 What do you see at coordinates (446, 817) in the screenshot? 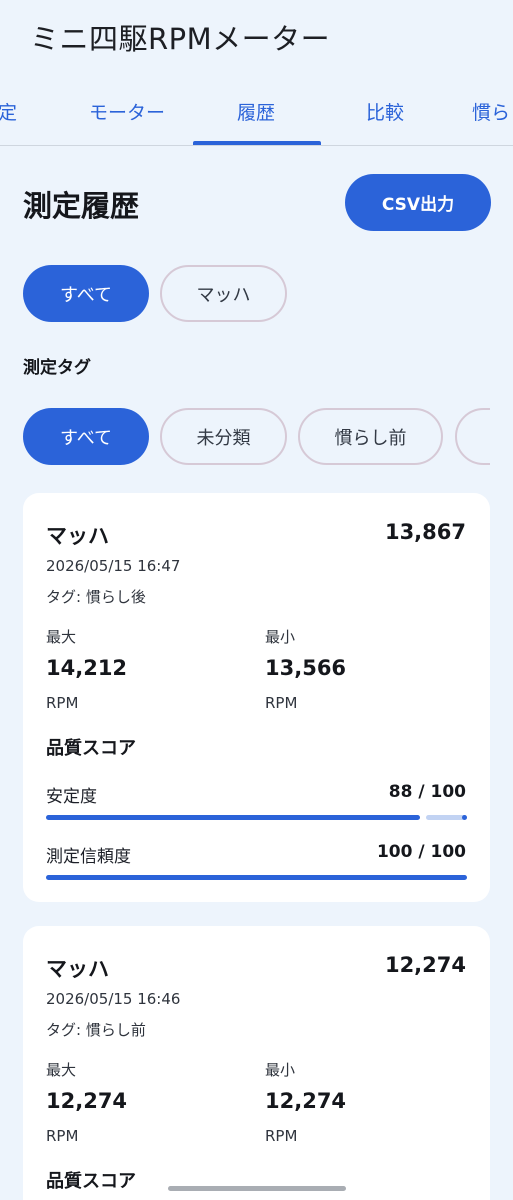
I see `stability-bar-track` at bounding box center [446, 817].